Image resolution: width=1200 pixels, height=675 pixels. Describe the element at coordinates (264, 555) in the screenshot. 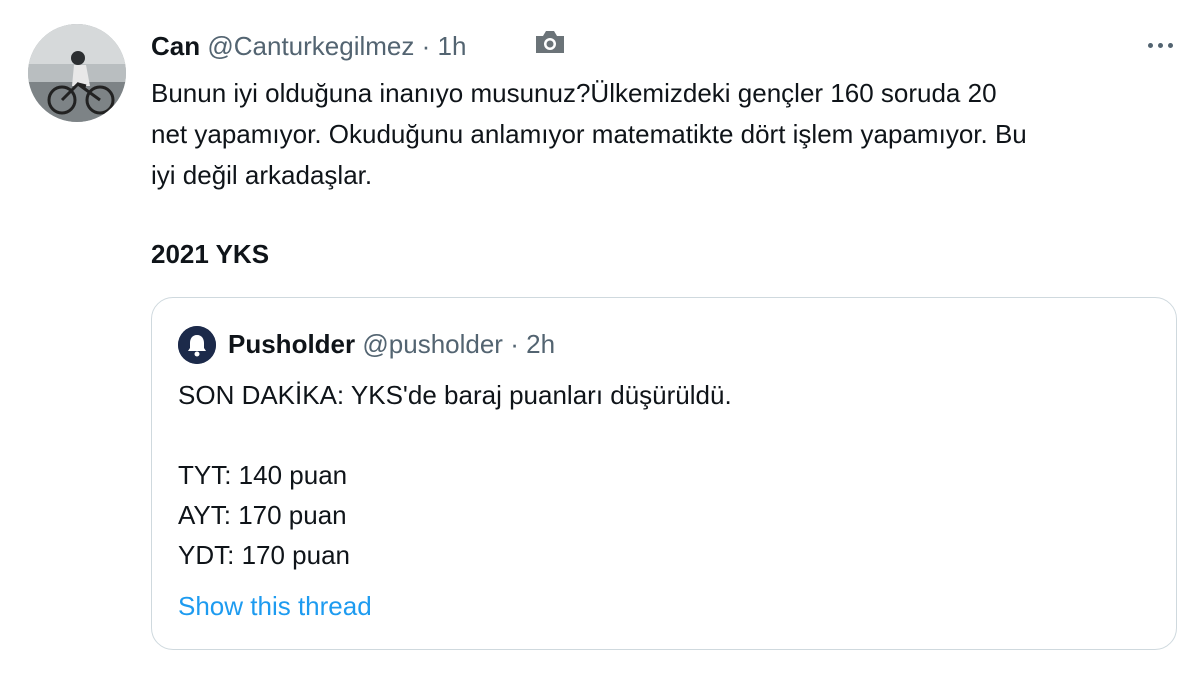

I see `quoted-text-line: YDT: 170 puan` at that location.